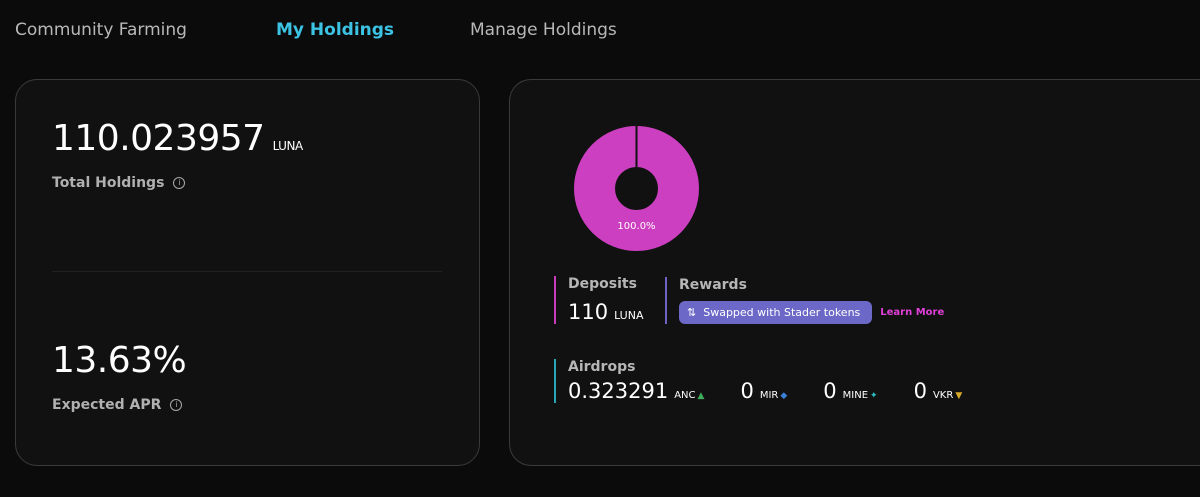 The width and height of the screenshot is (1200, 497). What do you see at coordinates (108, 183) in the screenshot?
I see `total-holdings-label: Total Holdings` at bounding box center [108, 183].